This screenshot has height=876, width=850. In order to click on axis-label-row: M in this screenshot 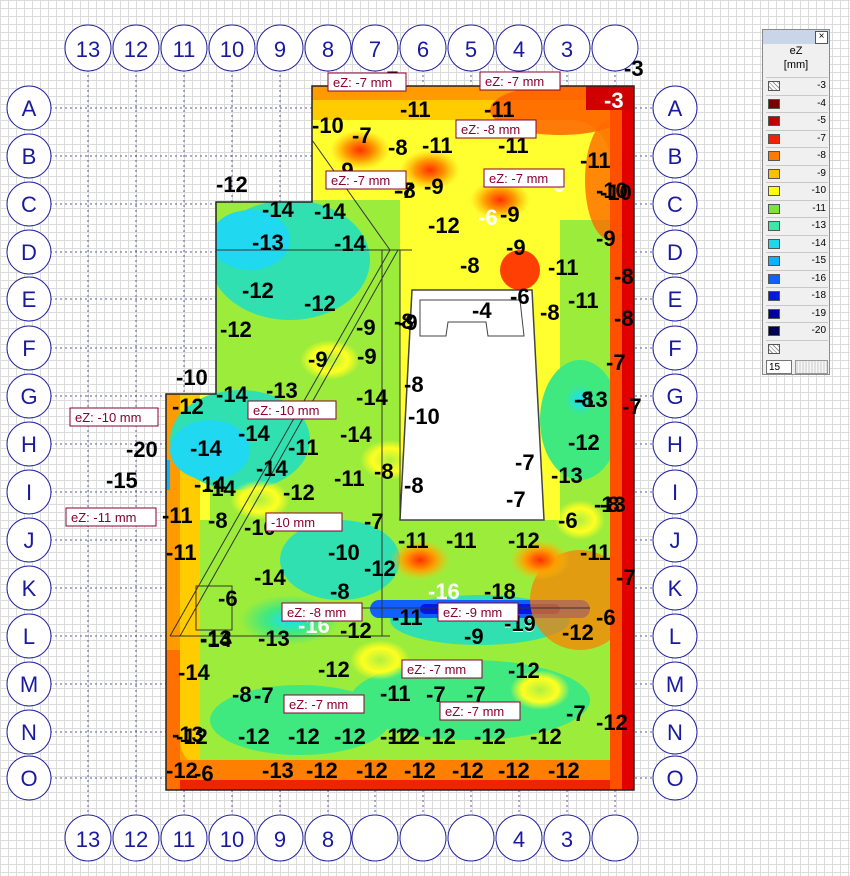, I will do `click(29, 684)`.